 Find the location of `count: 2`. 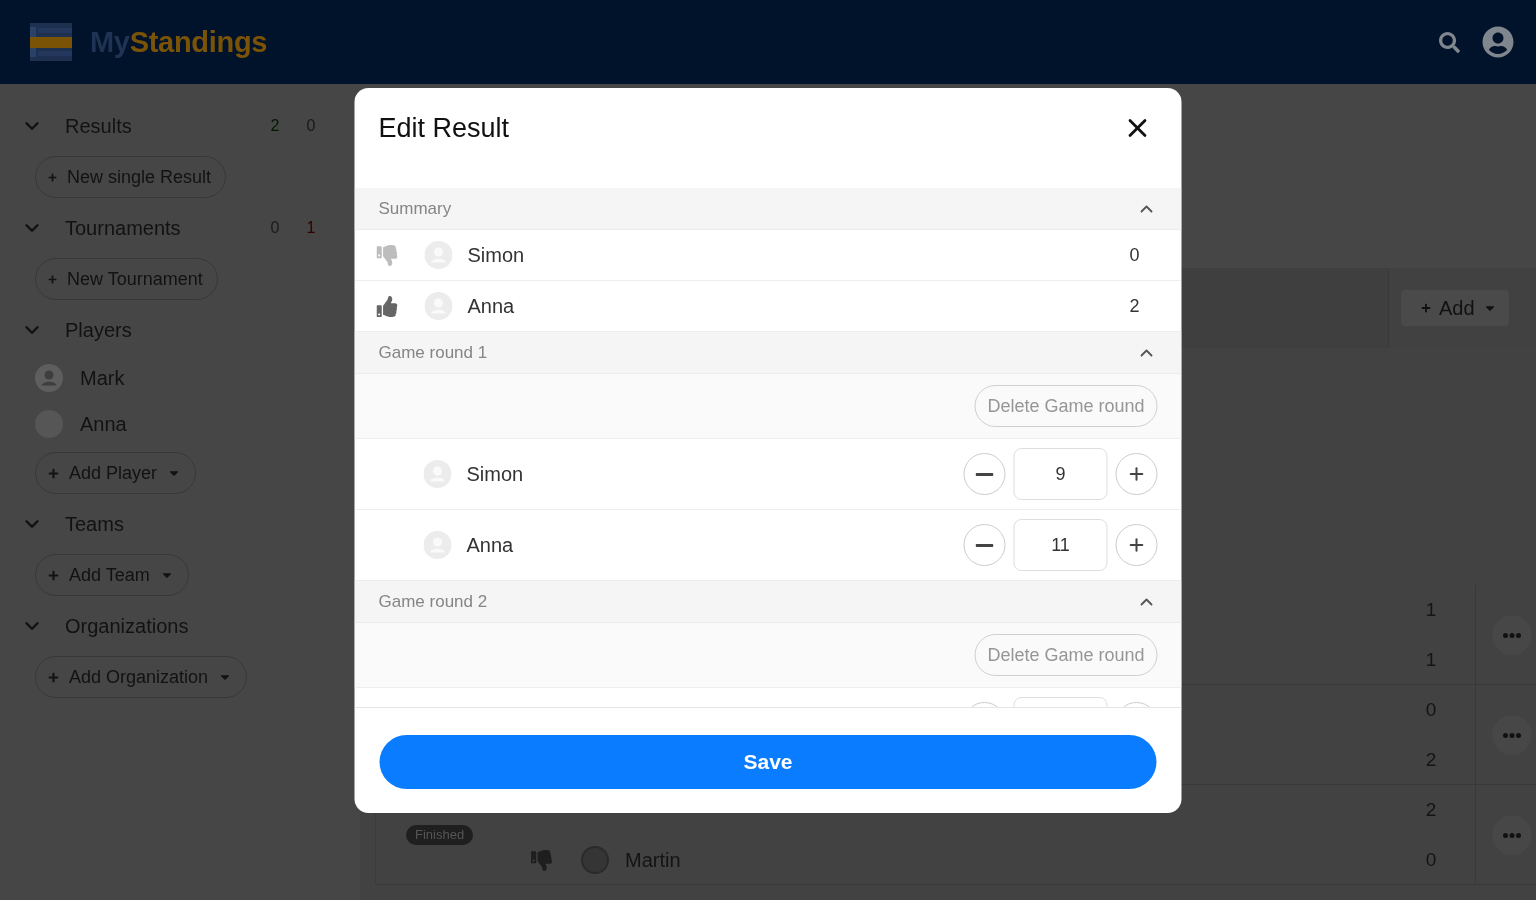

count: 2 is located at coordinates (275, 126).